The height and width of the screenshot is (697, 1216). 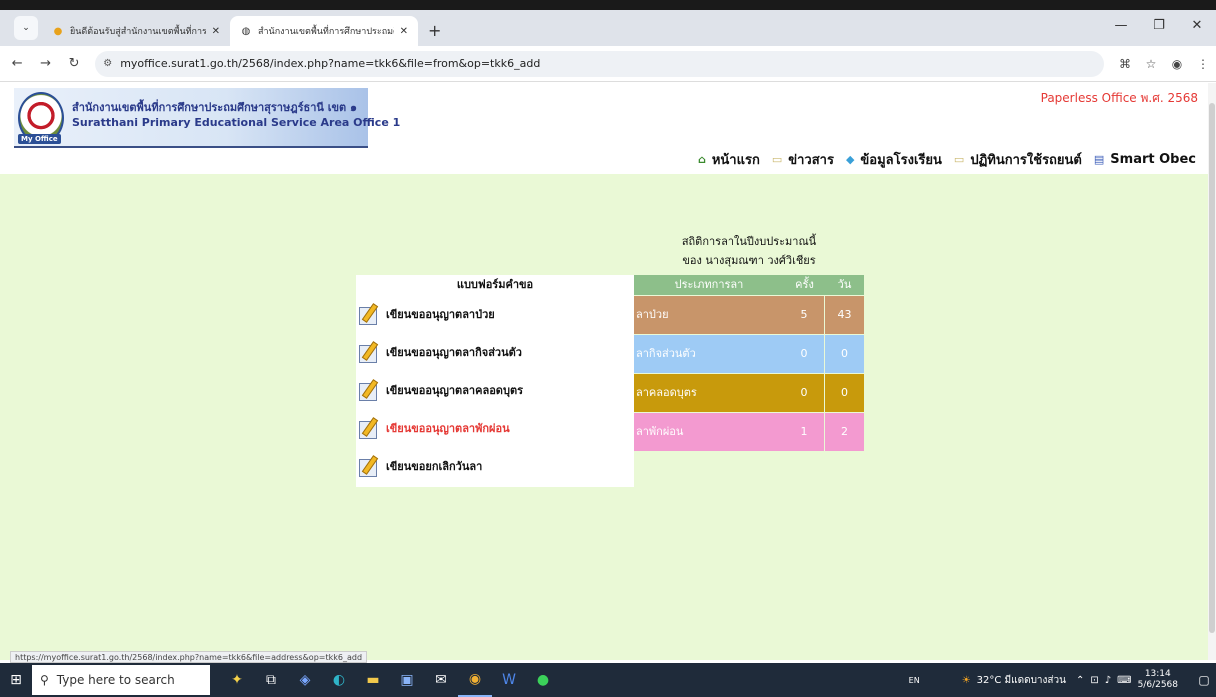 I want to click on col-days: วัน, so click(x=844, y=284).